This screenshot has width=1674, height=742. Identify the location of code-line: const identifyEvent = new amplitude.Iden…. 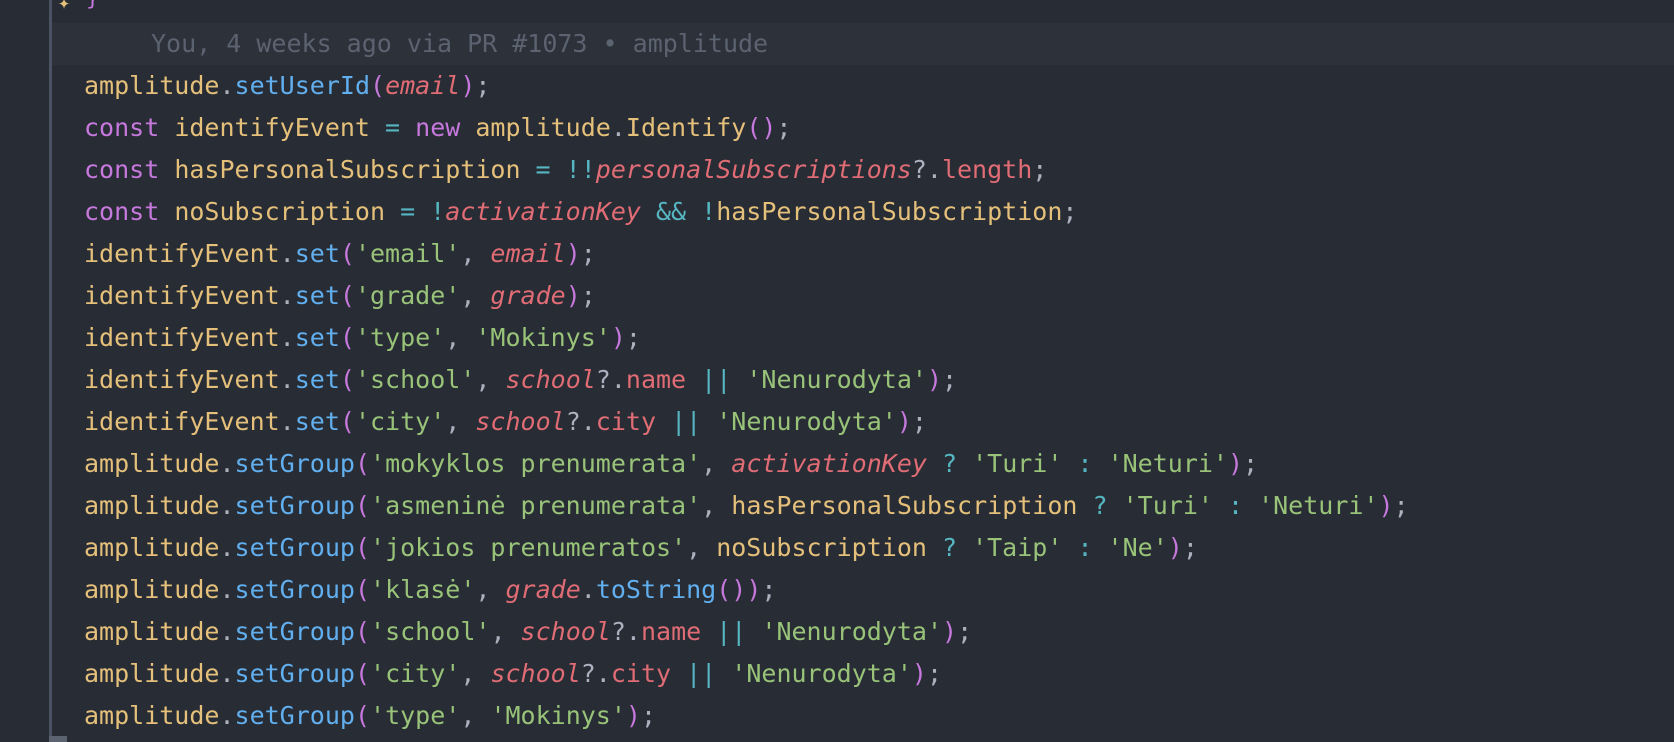
(746, 128).